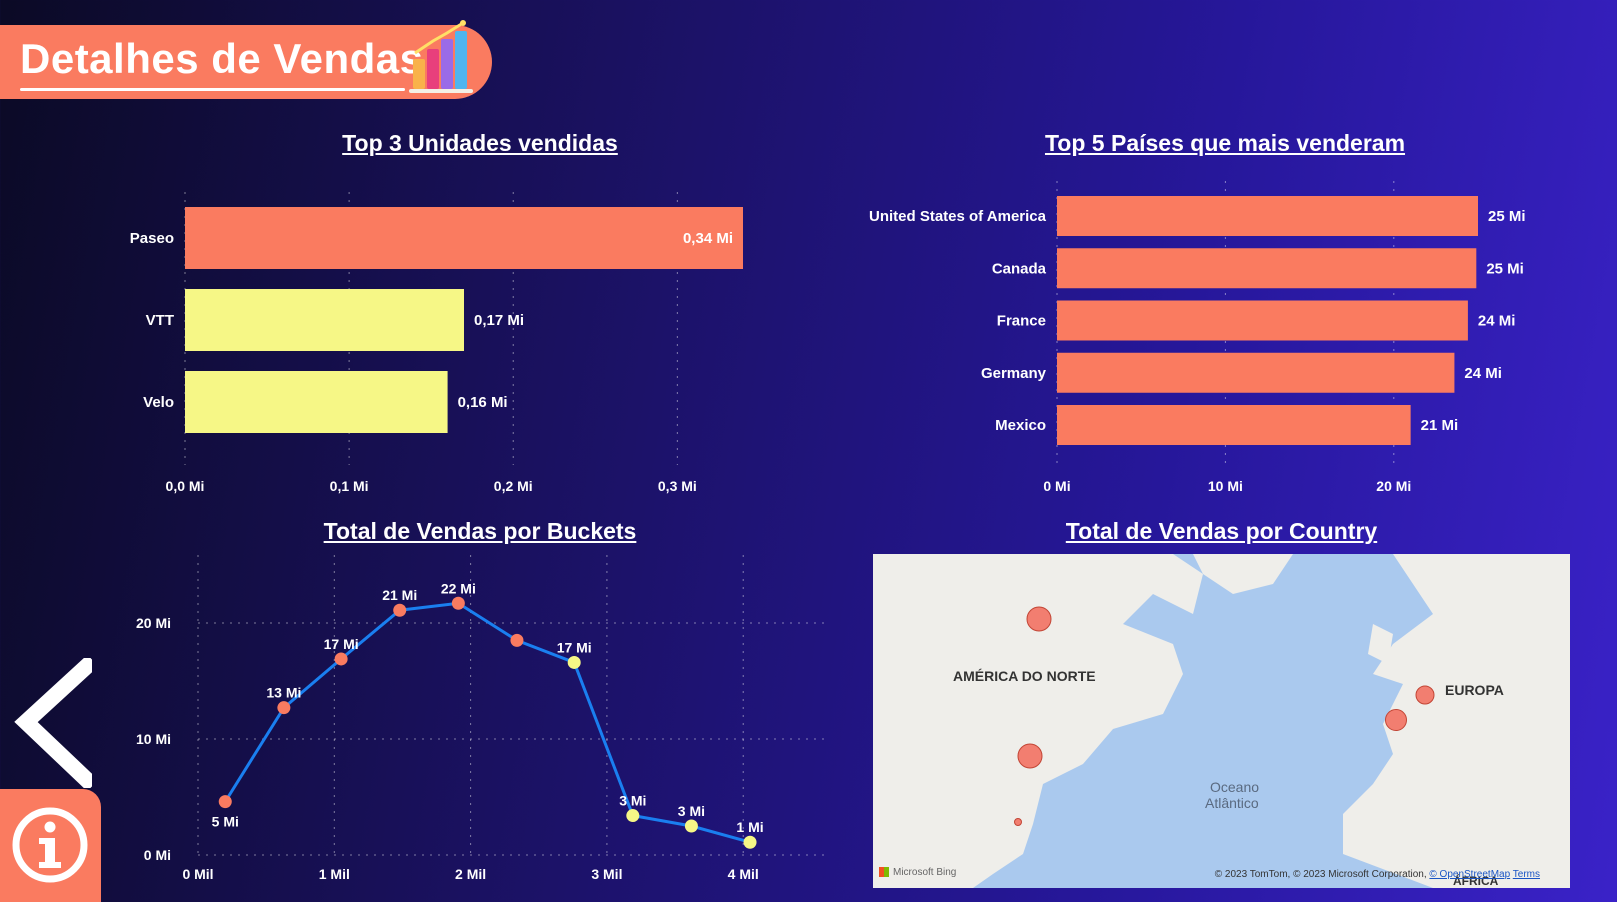 The width and height of the screenshot is (1617, 902). What do you see at coordinates (225, 822) in the screenshot?
I see `data-label: 5 Mi` at bounding box center [225, 822].